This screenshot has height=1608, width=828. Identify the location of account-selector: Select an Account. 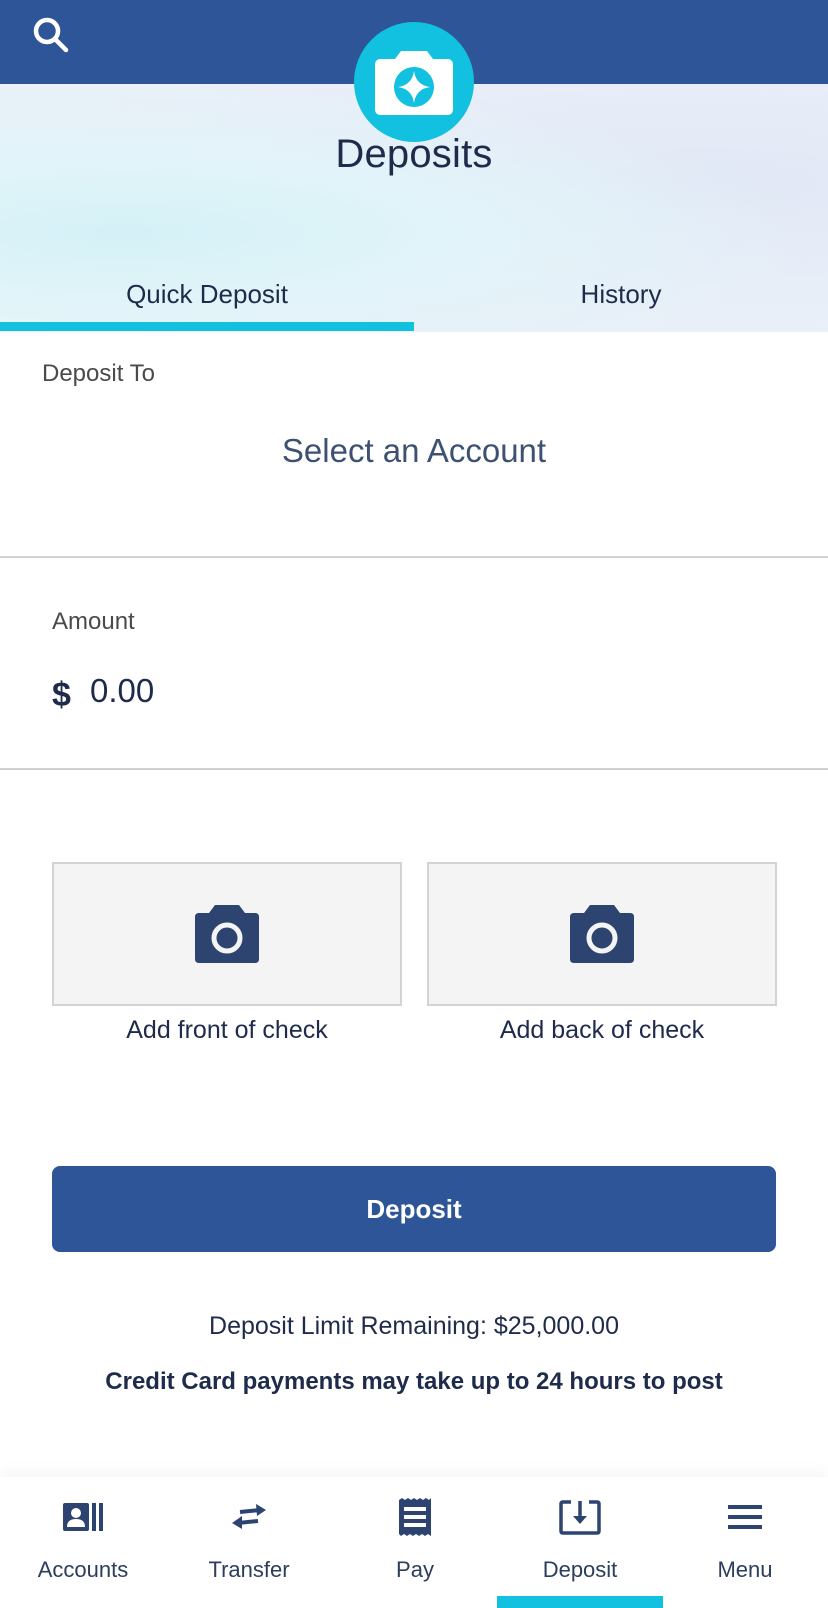
(414, 451).